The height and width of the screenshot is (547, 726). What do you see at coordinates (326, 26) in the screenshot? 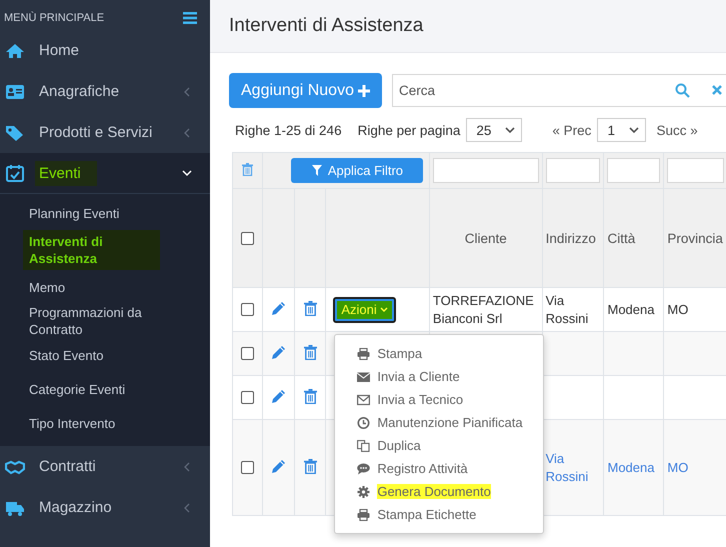
I see `page-title: Interventi di Assistenza` at bounding box center [326, 26].